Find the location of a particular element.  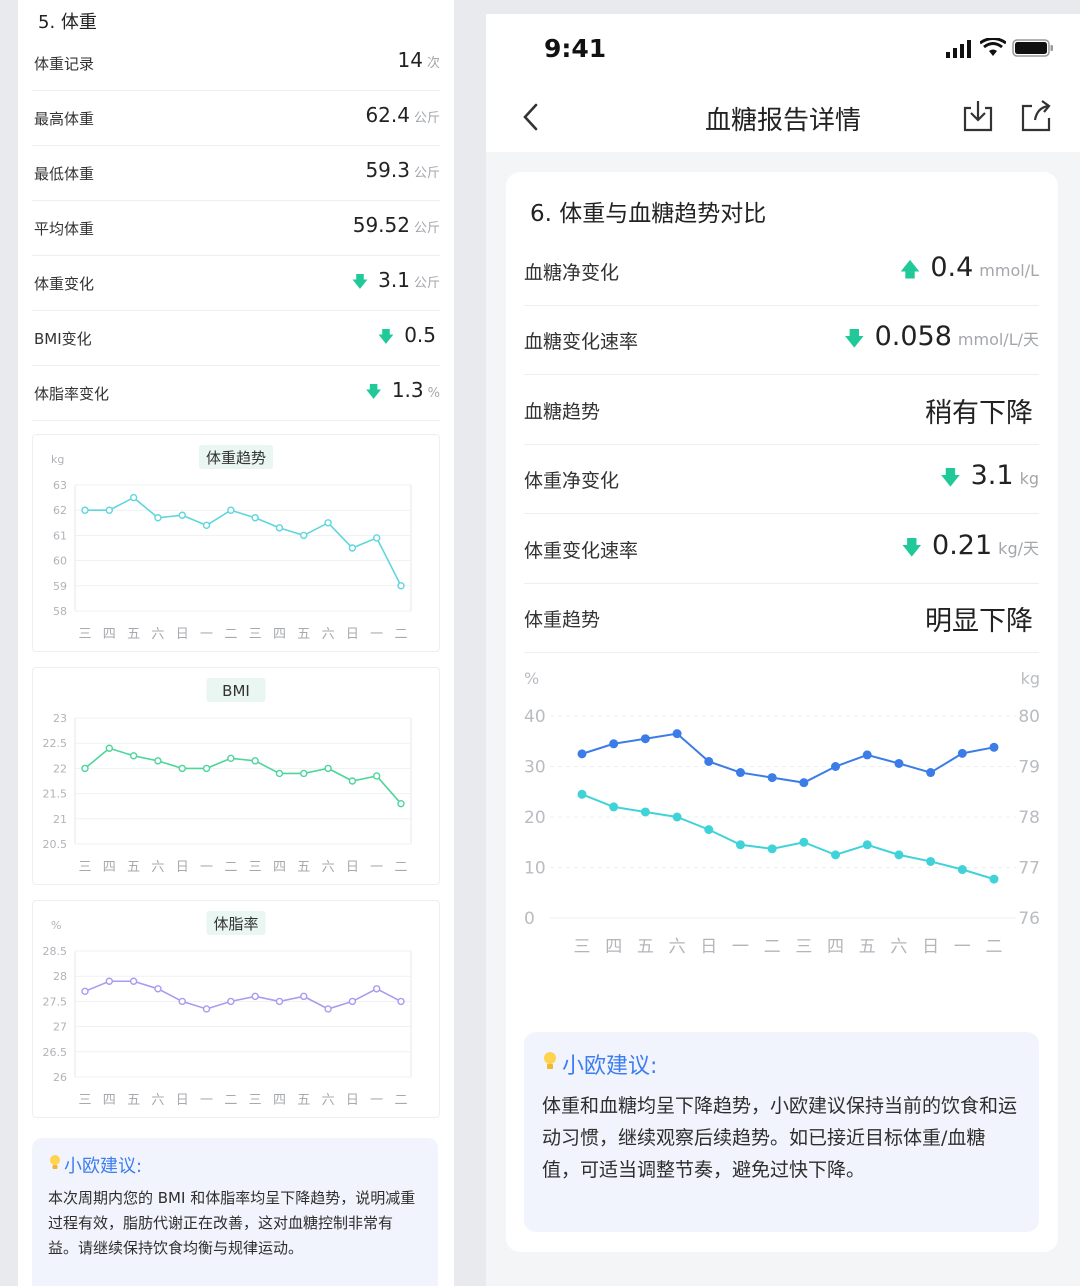

y-tick-label-left: 30 is located at coordinates (535, 768).